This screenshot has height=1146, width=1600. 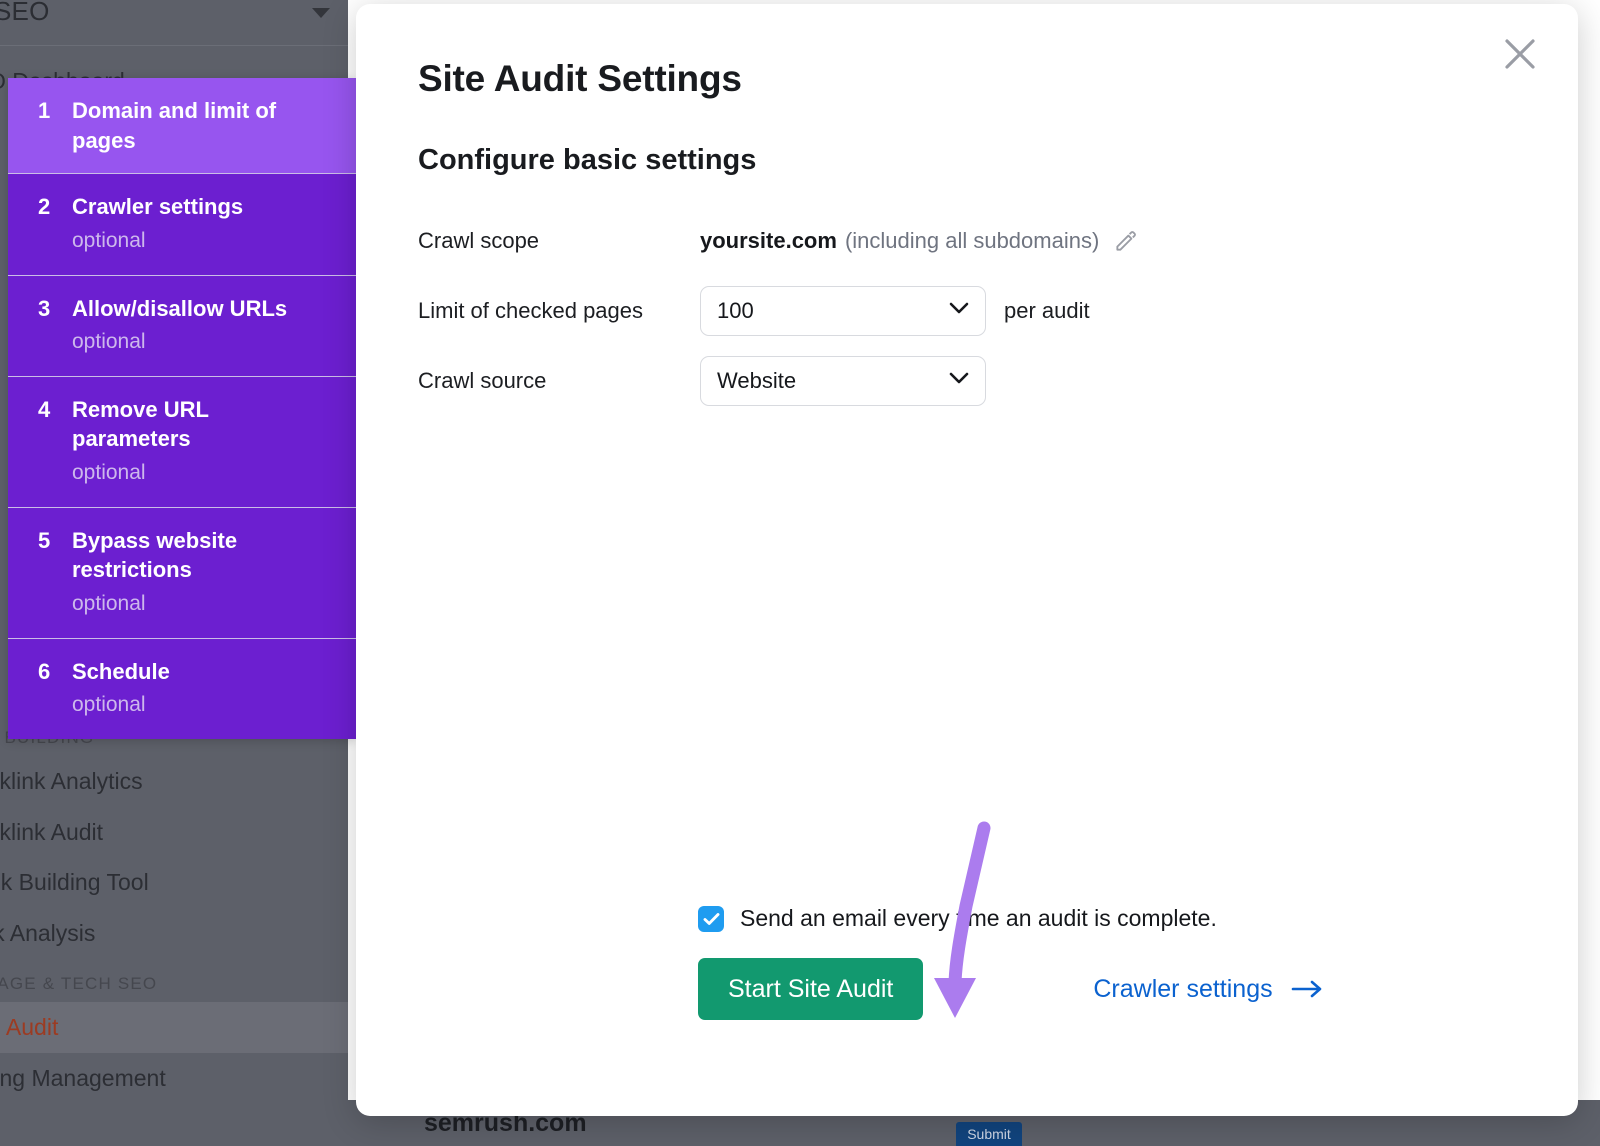 I want to click on step-item-5: 5 Bypass website restrictions optional, so click(x=182, y=573).